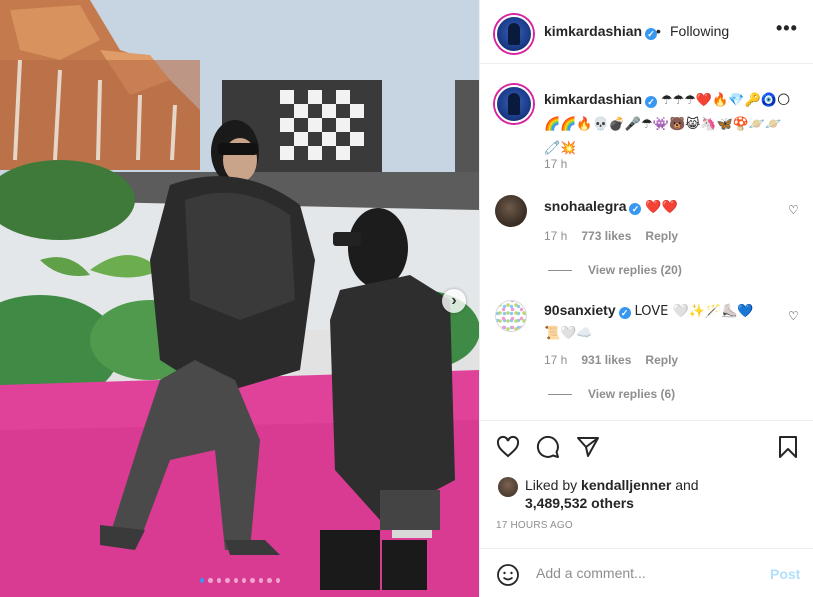  I want to click on comment-username: snohaalegra, so click(585, 206).